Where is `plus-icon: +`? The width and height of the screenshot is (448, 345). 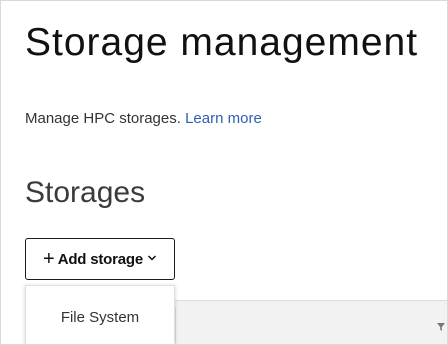 plus-icon: + is located at coordinates (49, 259).